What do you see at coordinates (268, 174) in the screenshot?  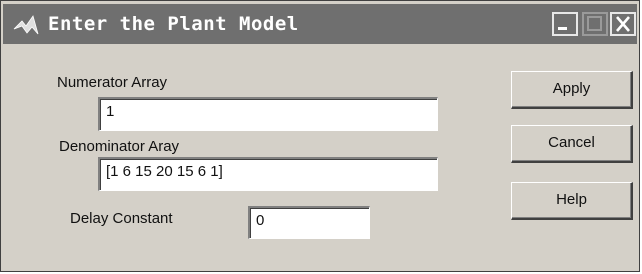 I see `denominator-input: [1 6 15 20 15 6 1]` at bounding box center [268, 174].